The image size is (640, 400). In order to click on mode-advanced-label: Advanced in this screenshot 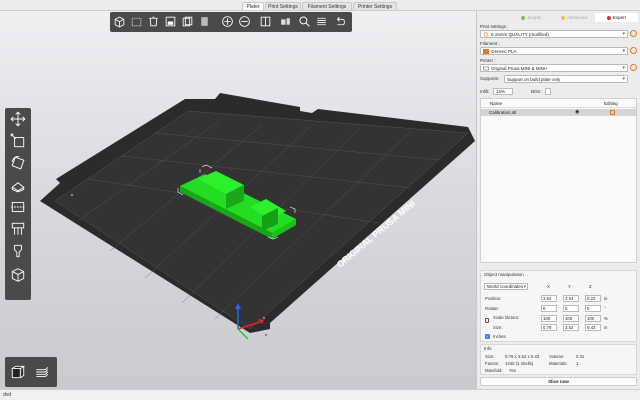, I will do `click(576, 17)`.